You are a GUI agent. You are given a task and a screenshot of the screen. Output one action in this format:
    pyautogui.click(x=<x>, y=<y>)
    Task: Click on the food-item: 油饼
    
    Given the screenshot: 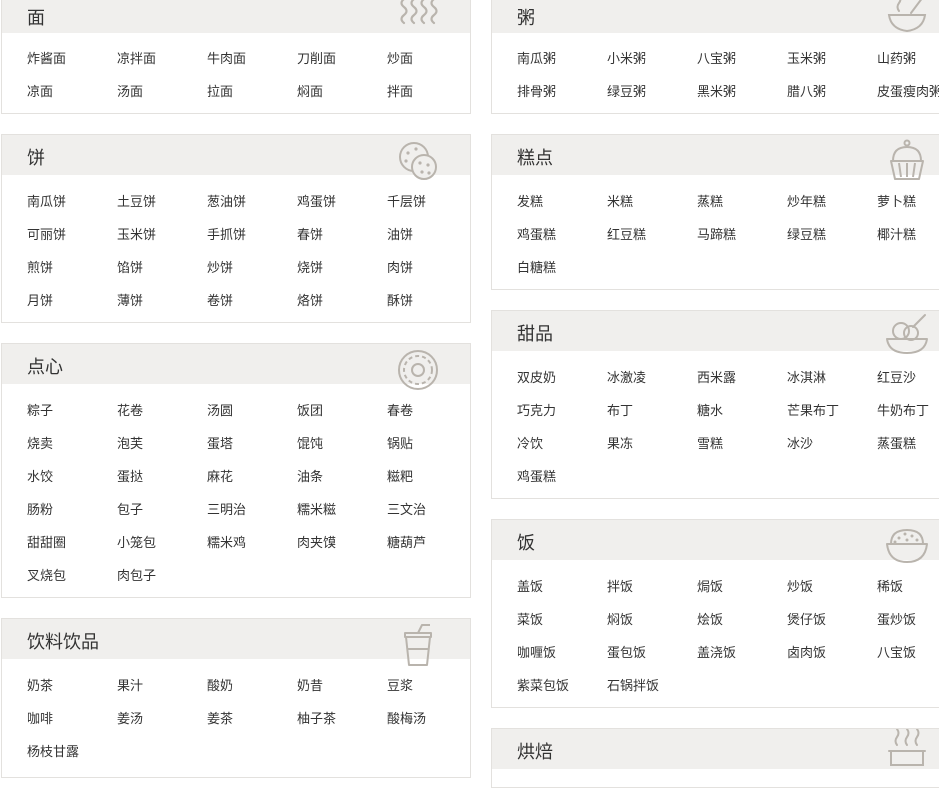 What is the action you would take?
    pyautogui.click(x=400, y=233)
    